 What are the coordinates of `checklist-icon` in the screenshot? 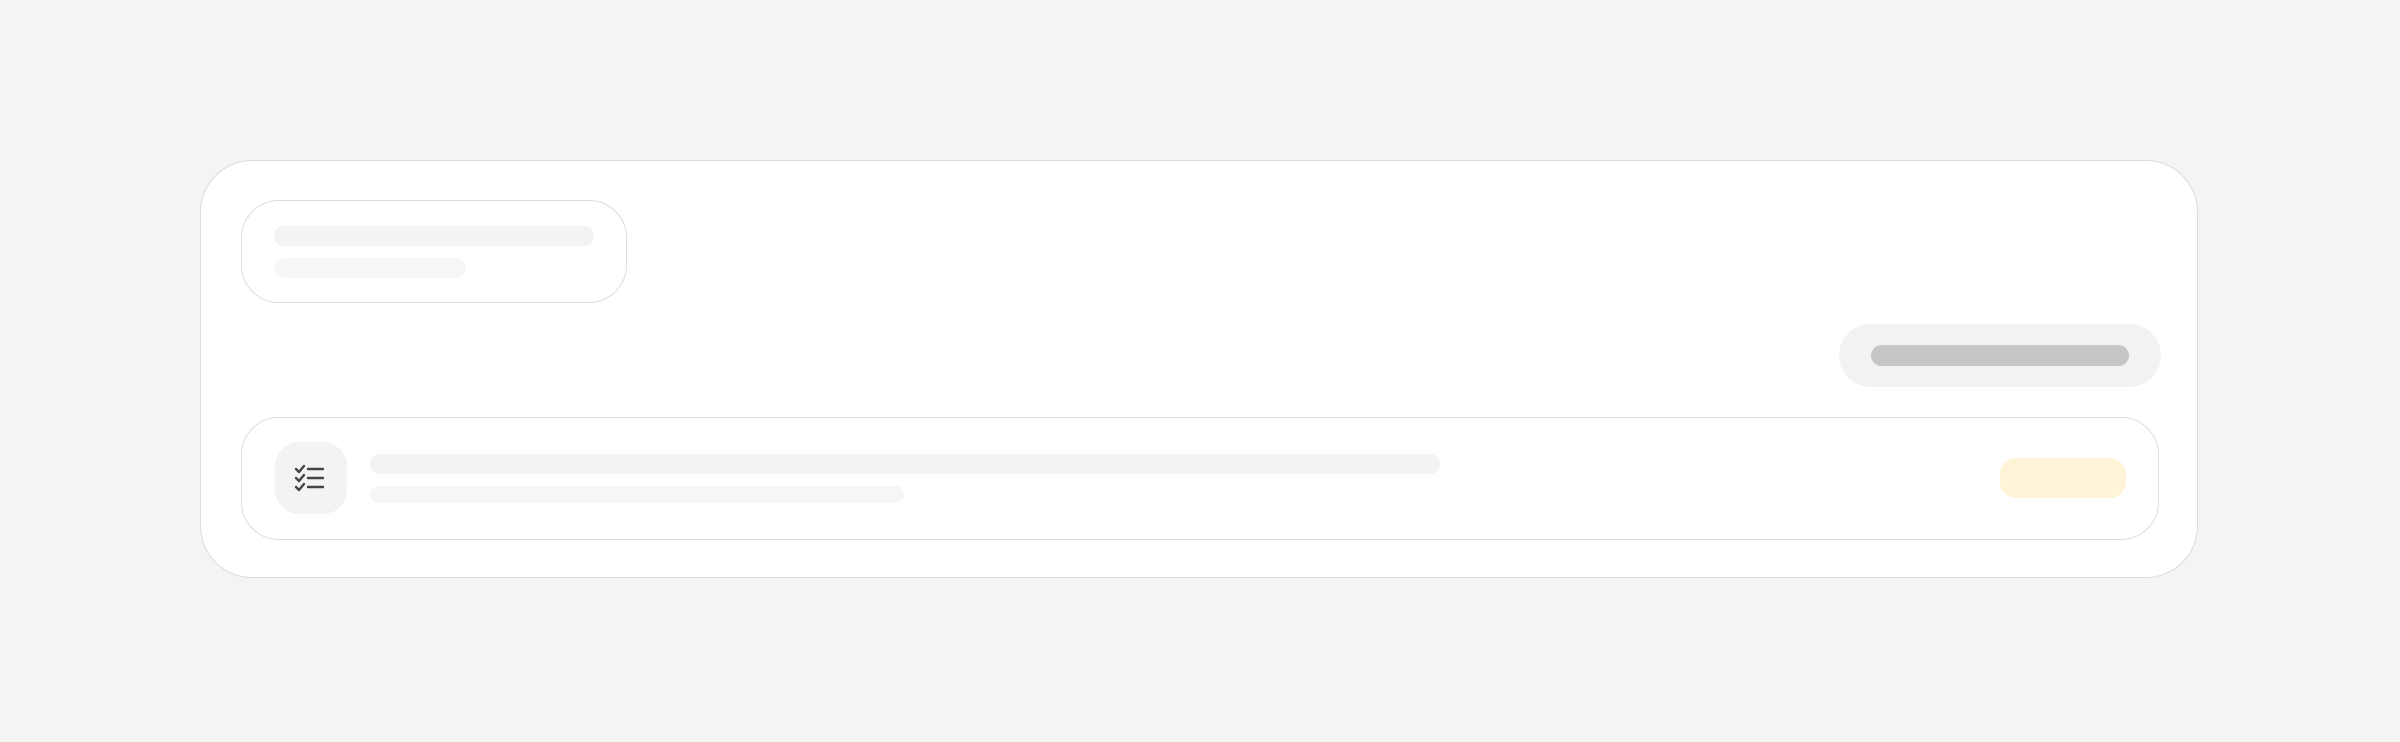 It's located at (309, 478).